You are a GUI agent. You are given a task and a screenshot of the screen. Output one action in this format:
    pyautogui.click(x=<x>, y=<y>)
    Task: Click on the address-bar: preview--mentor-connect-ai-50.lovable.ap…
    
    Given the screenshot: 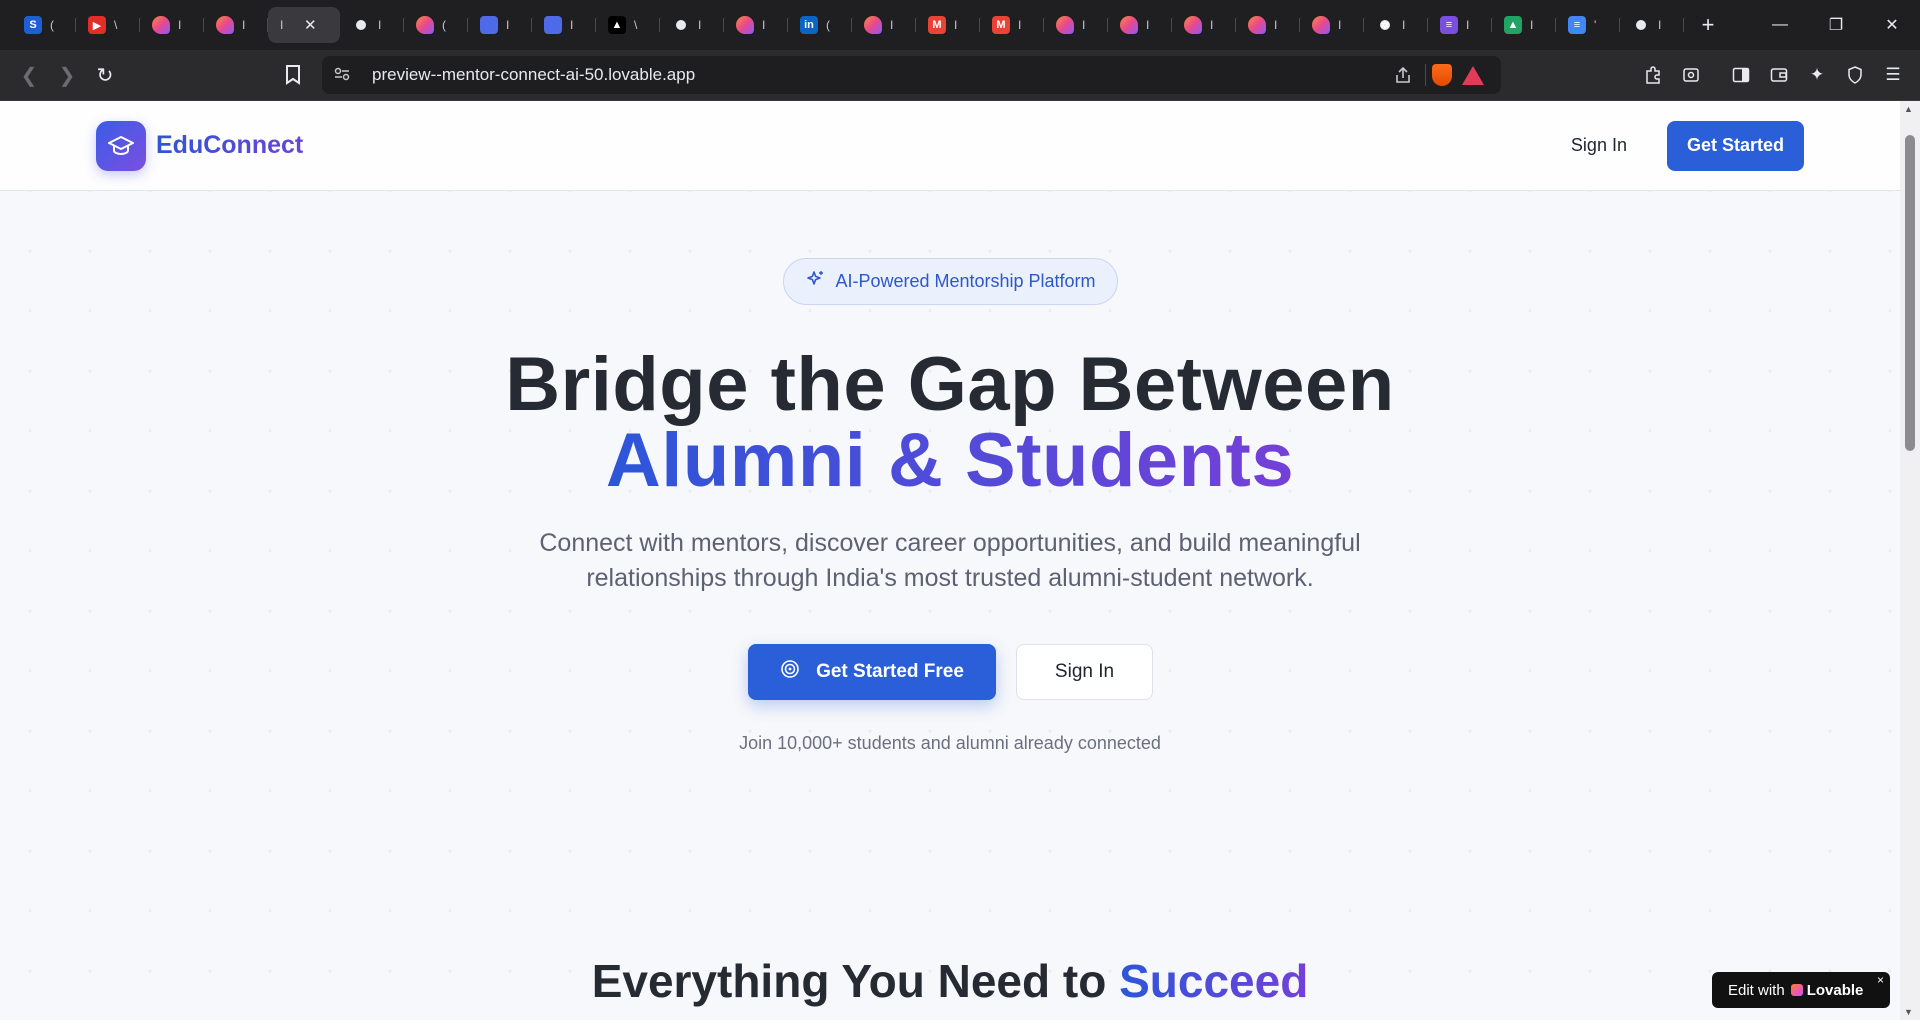 What is the action you would take?
    pyautogui.click(x=911, y=75)
    